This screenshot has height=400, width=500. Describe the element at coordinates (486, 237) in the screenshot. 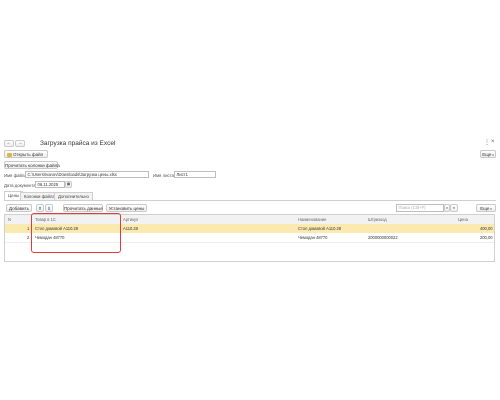

I see `price-cell: 200,00` at that location.